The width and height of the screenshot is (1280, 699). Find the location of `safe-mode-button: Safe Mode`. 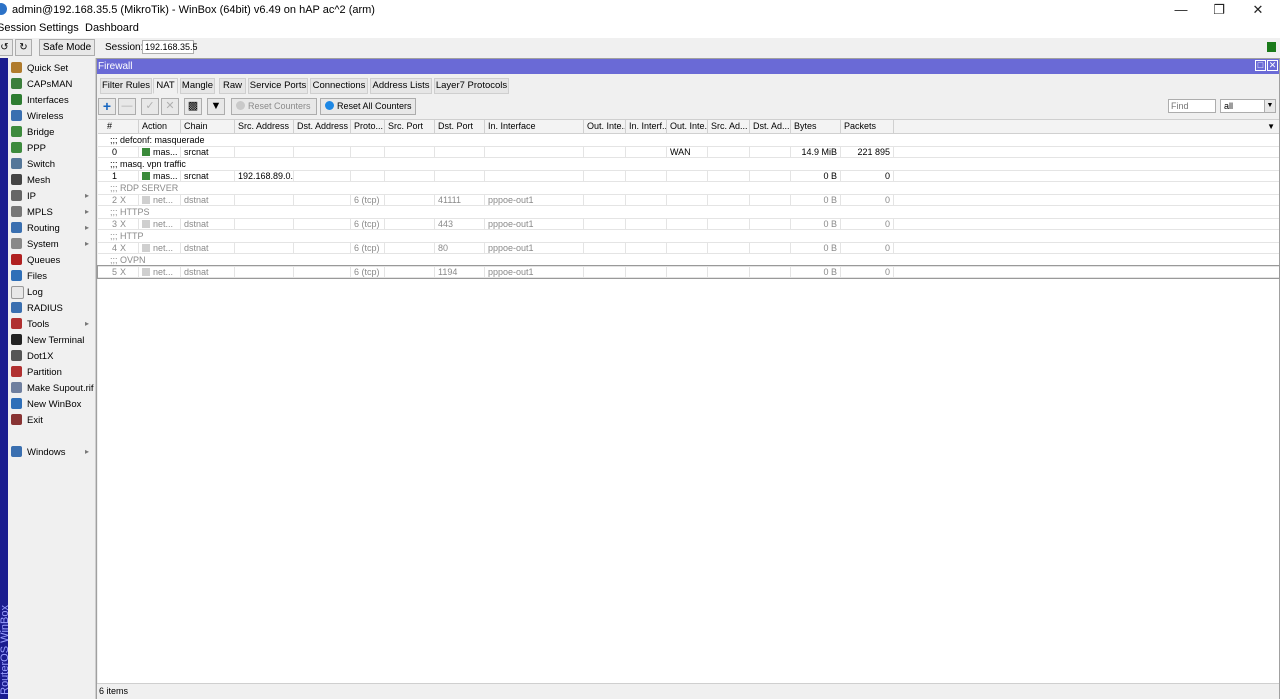

safe-mode-button: Safe Mode is located at coordinates (67, 47).